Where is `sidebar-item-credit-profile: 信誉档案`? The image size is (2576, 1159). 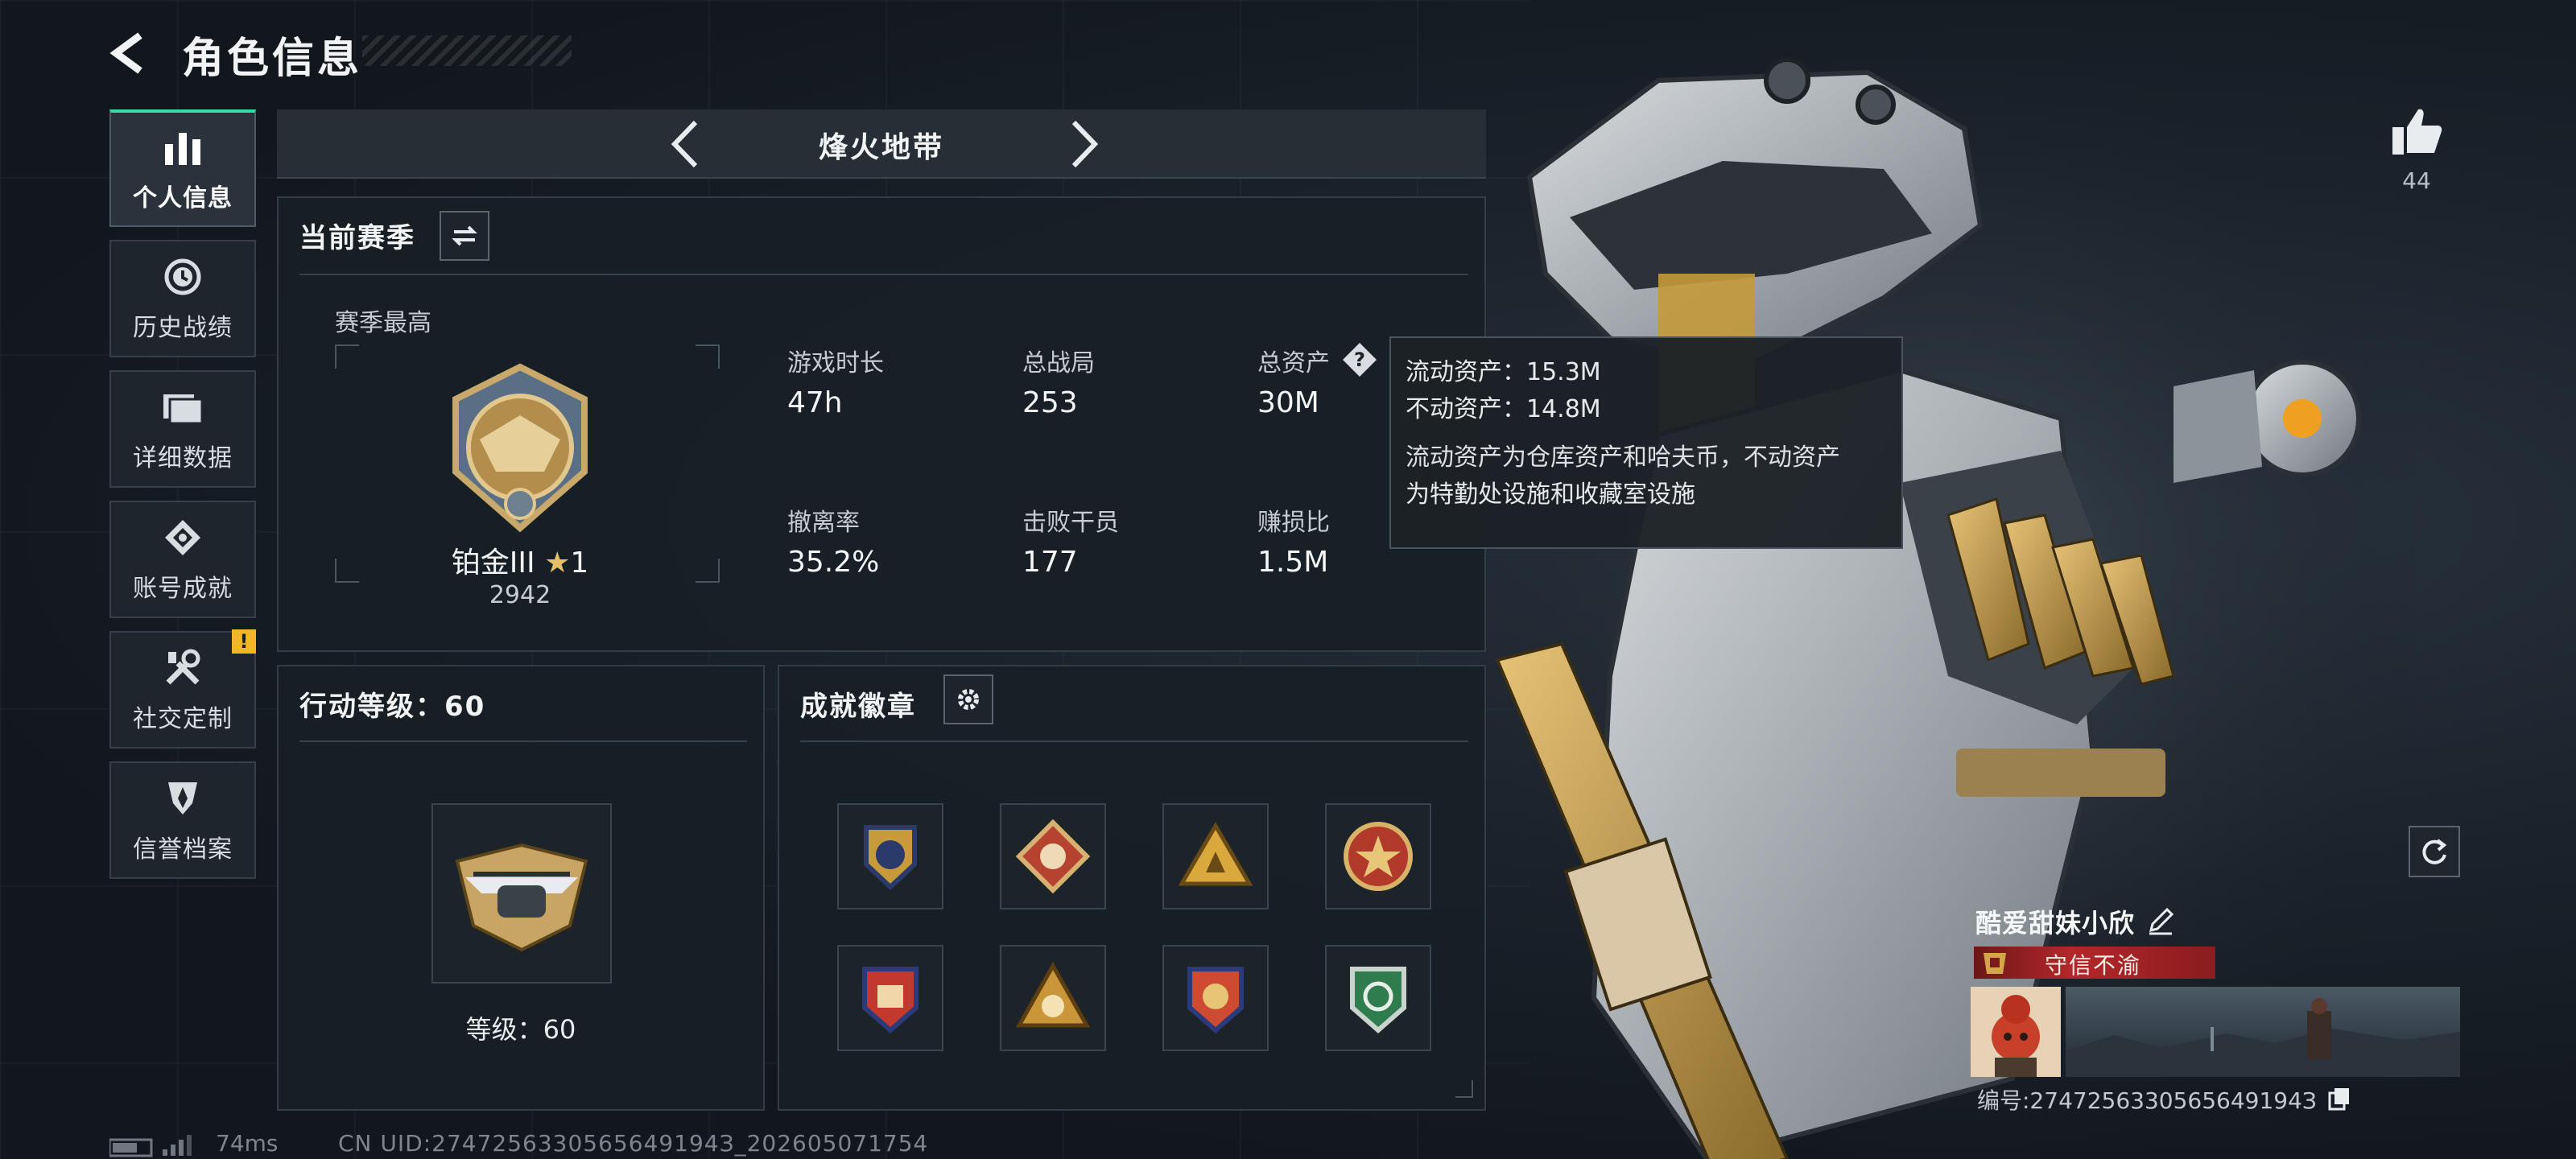 sidebar-item-credit-profile: 信誉档案 is located at coordinates (182, 820).